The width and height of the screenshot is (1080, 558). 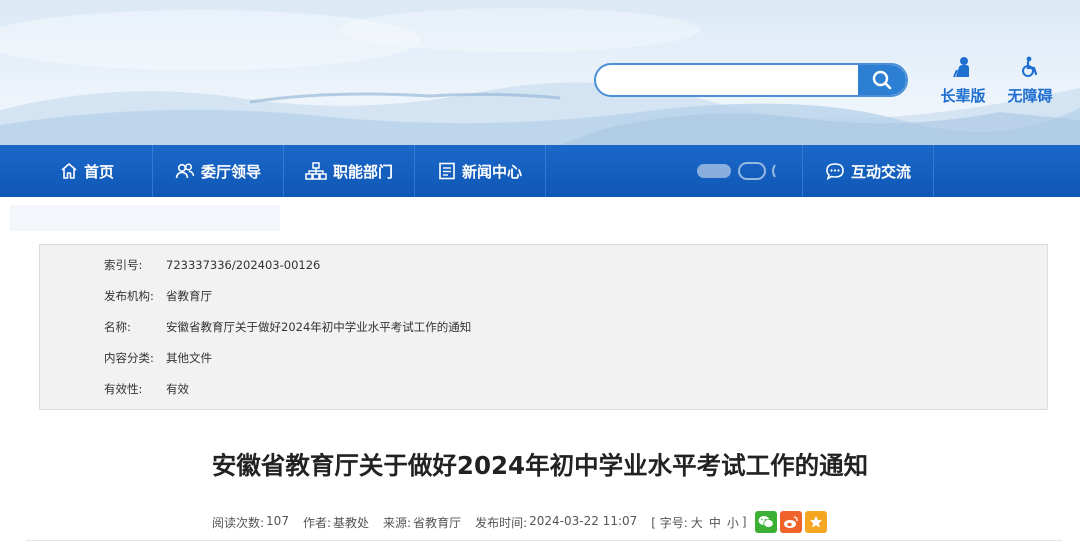 I want to click on font-size-control: [ 字号: 大 中 小 ], so click(x=698, y=522).